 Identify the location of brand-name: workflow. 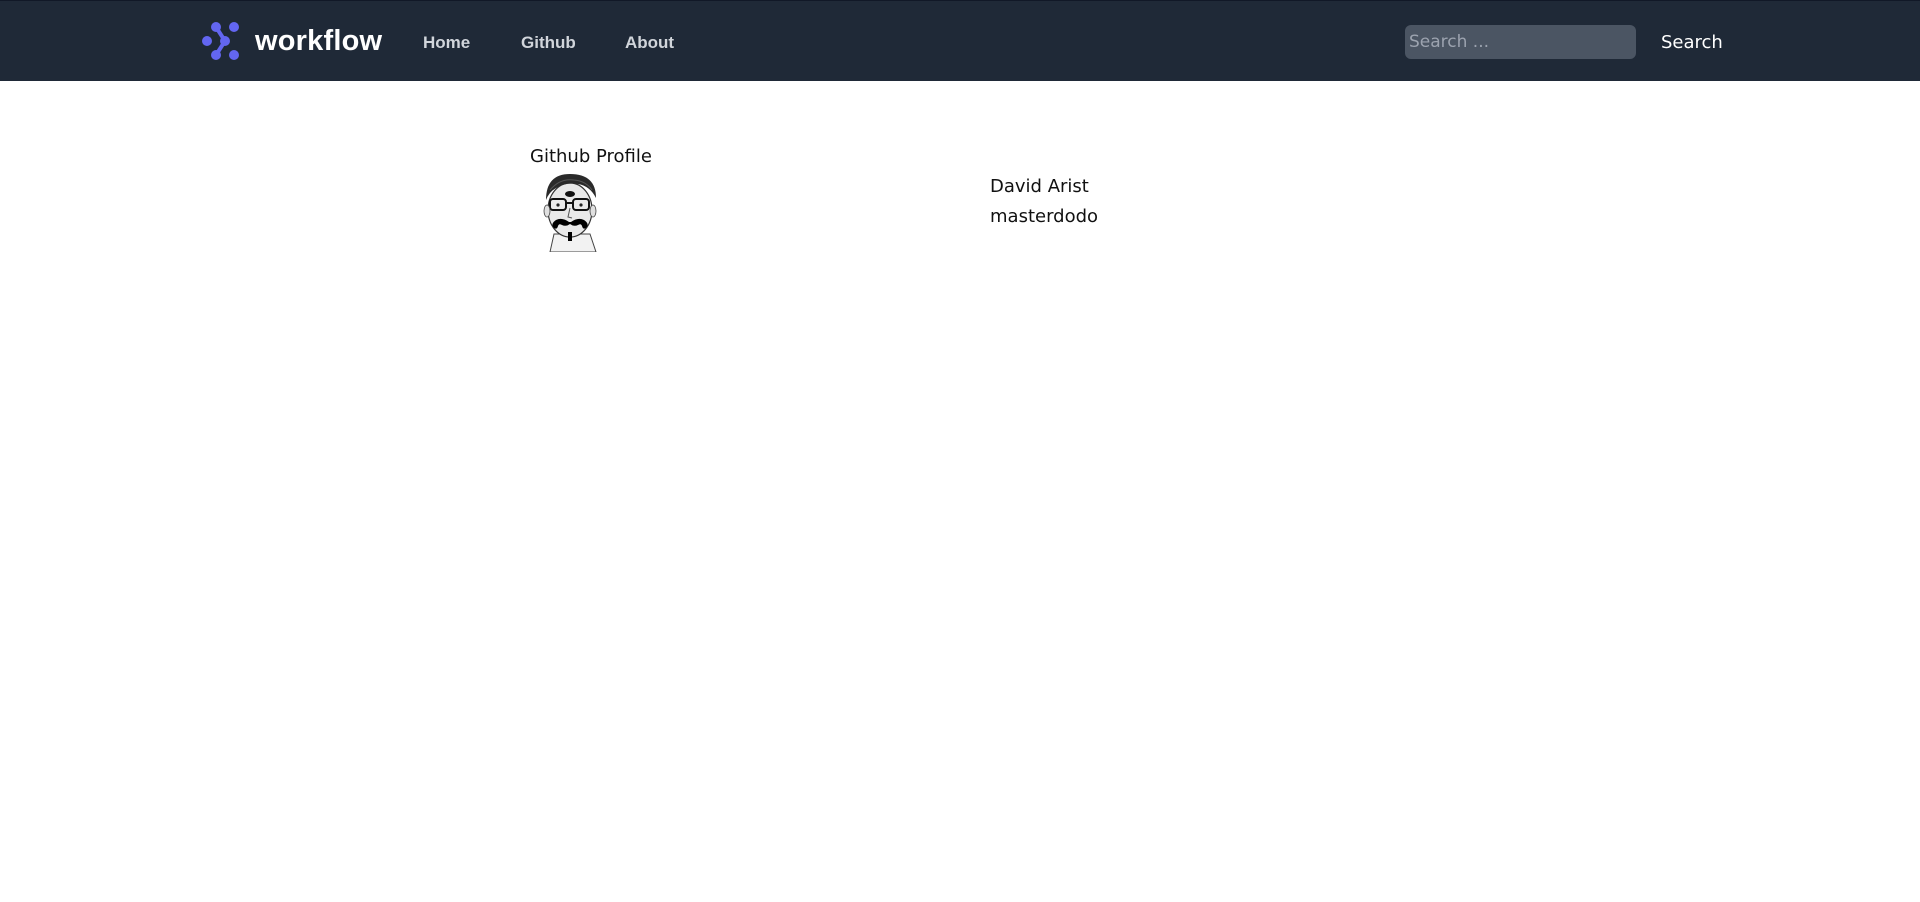
(319, 40).